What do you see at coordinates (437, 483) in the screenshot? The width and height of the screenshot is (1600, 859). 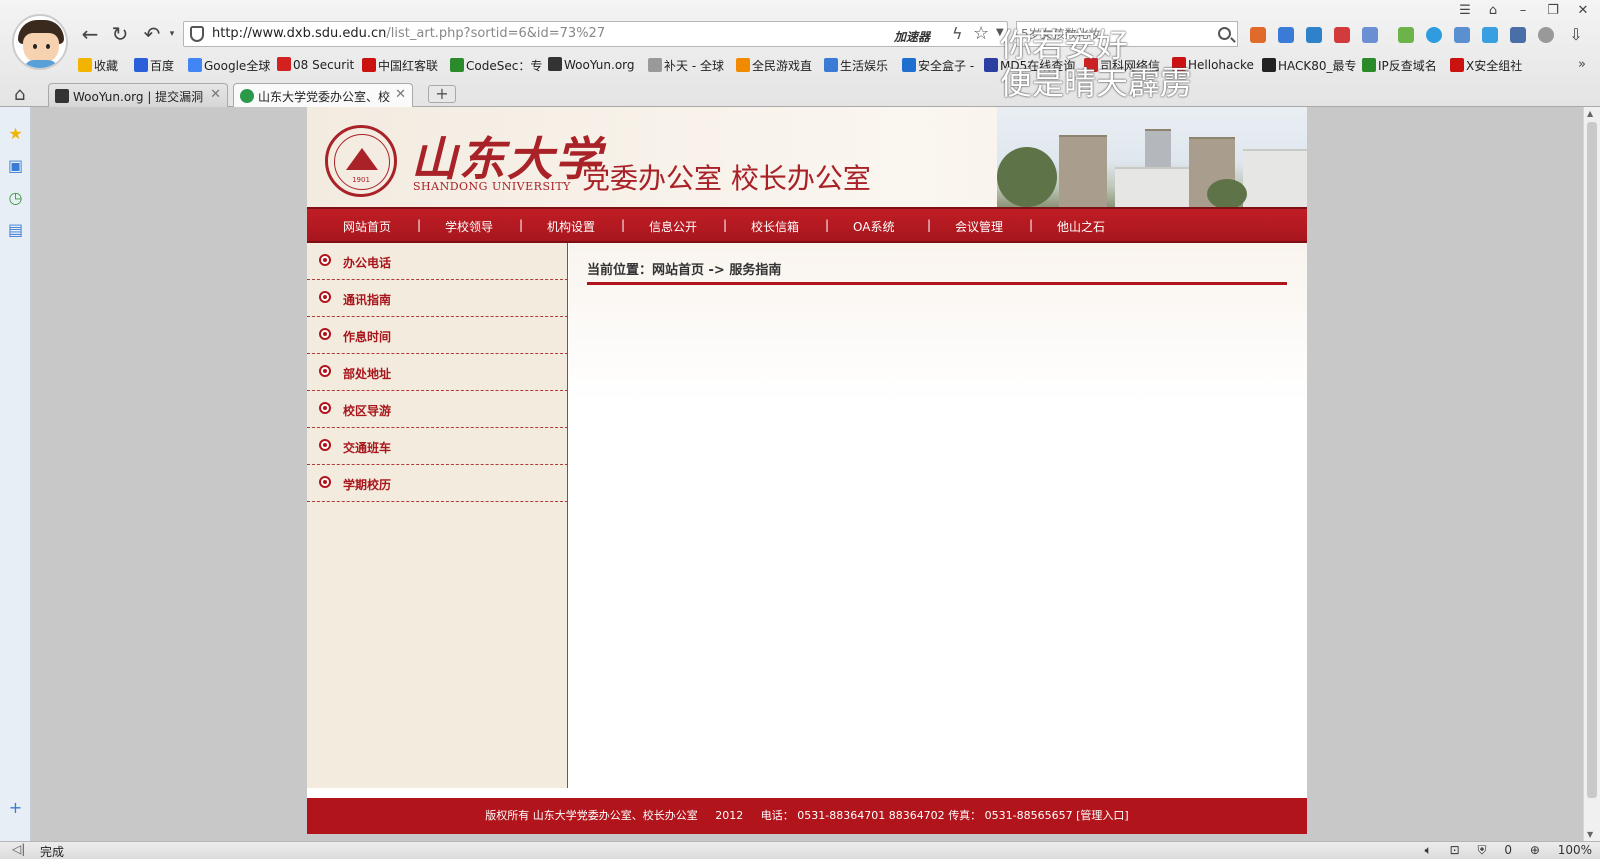 I see `menu-item: 学期校历` at bounding box center [437, 483].